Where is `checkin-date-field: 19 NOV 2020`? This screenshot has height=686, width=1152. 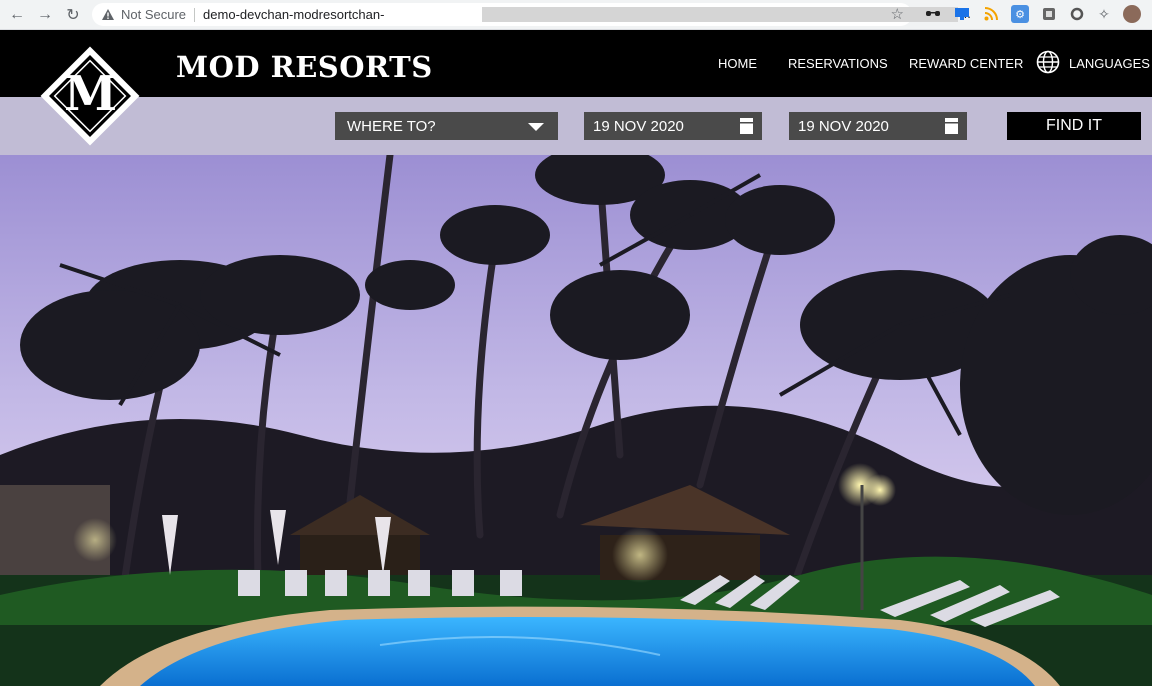
checkin-date-field: 19 NOV 2020 is located at coordinates (673, 126).